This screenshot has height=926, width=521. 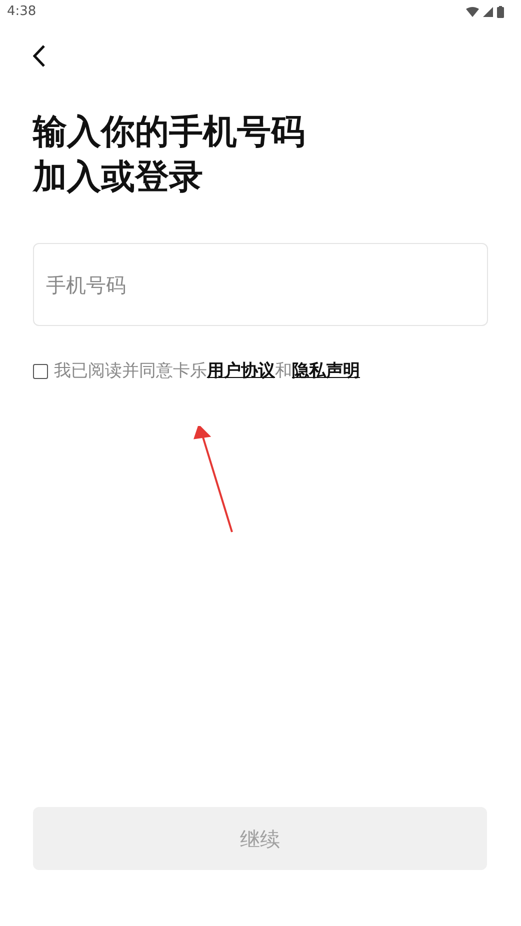 I want to click on signal-icon, so click(x=488, y=12).